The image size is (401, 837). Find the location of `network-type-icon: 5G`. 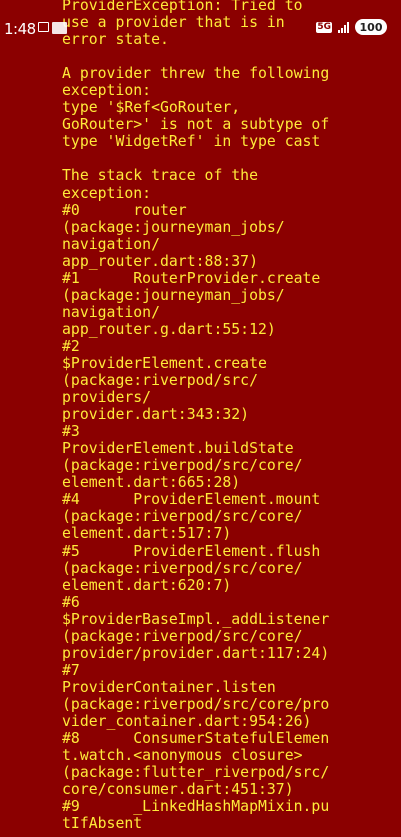

network-type-icon: 5G is located at coordinates (324, 27).